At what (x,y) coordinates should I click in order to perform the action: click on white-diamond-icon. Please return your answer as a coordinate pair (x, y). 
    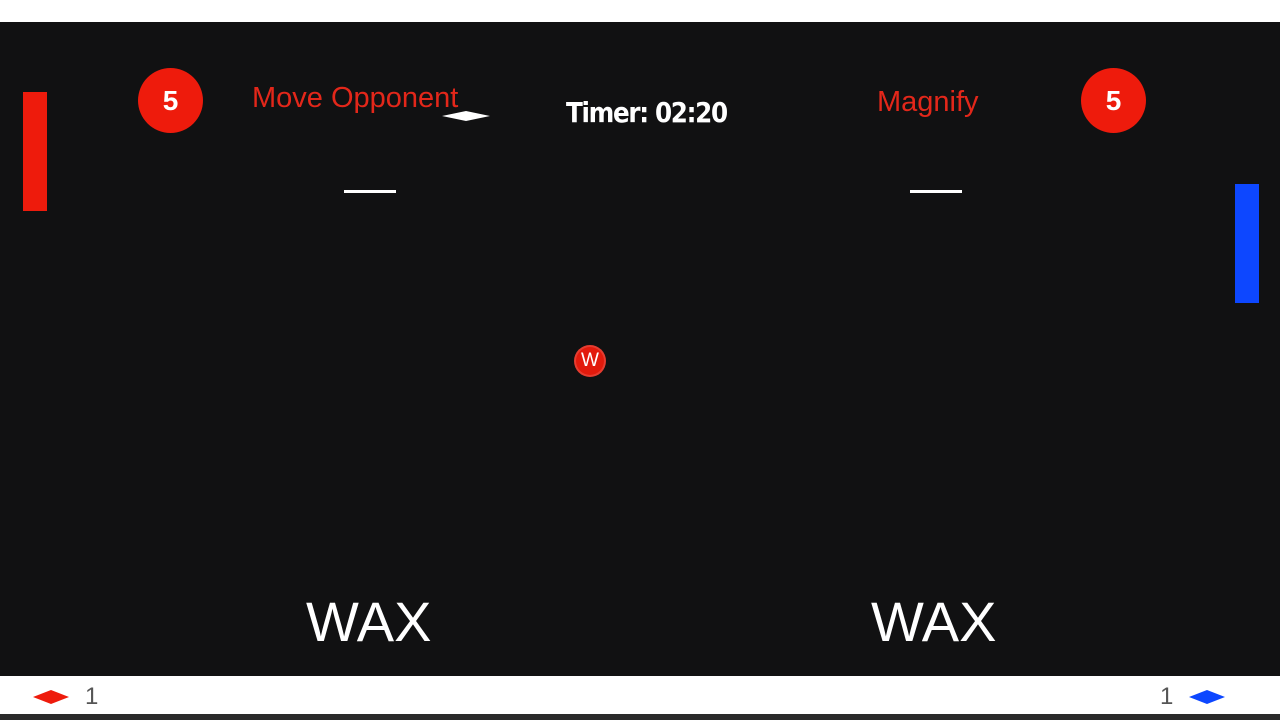
    Looking at the image, I should click on (466, 116).